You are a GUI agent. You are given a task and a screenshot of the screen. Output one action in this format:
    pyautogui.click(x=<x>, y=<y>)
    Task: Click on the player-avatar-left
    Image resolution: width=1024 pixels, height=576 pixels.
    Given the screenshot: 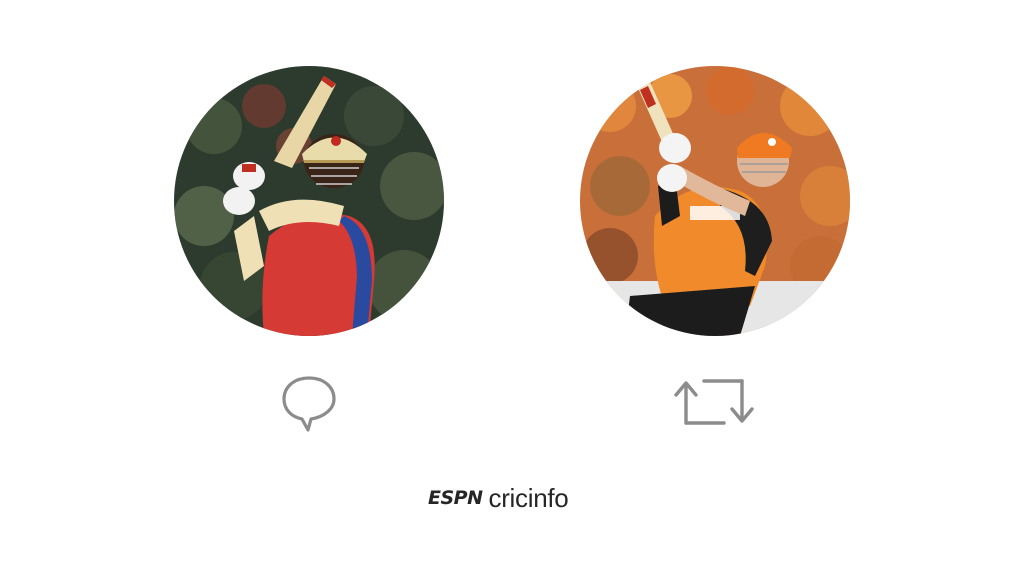 What is the action you would take?
    pyautogui.click(x=309, y=201)
    